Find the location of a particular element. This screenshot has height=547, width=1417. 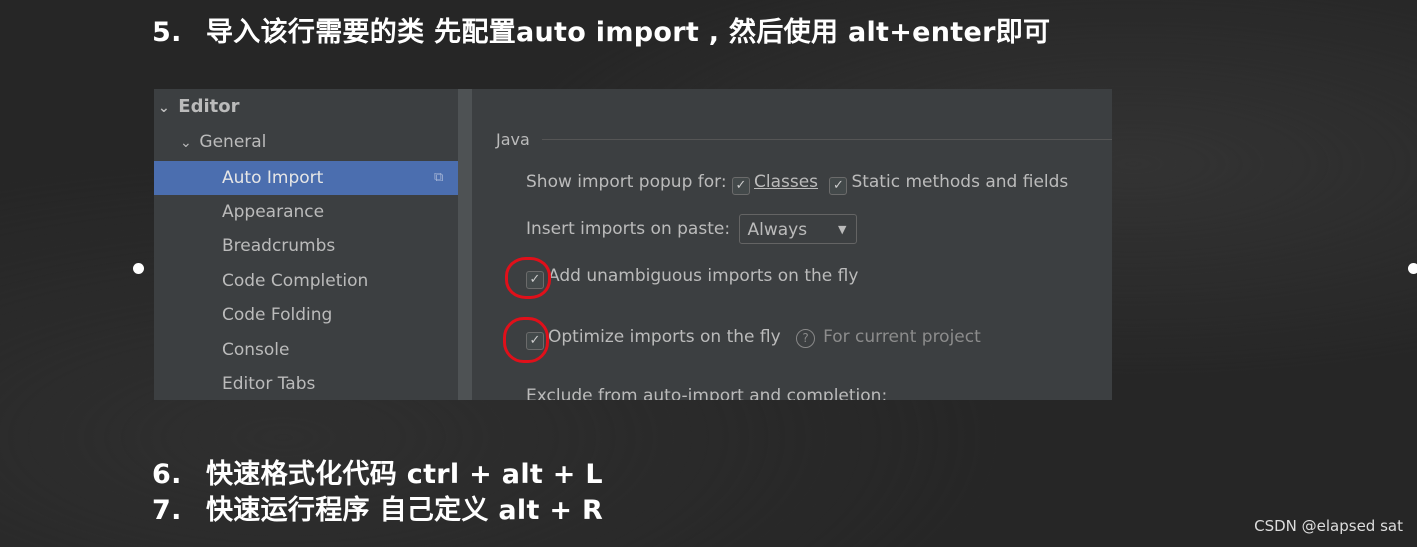

paste-dropdown: Always ▼ is located at coordinates (798, 229).